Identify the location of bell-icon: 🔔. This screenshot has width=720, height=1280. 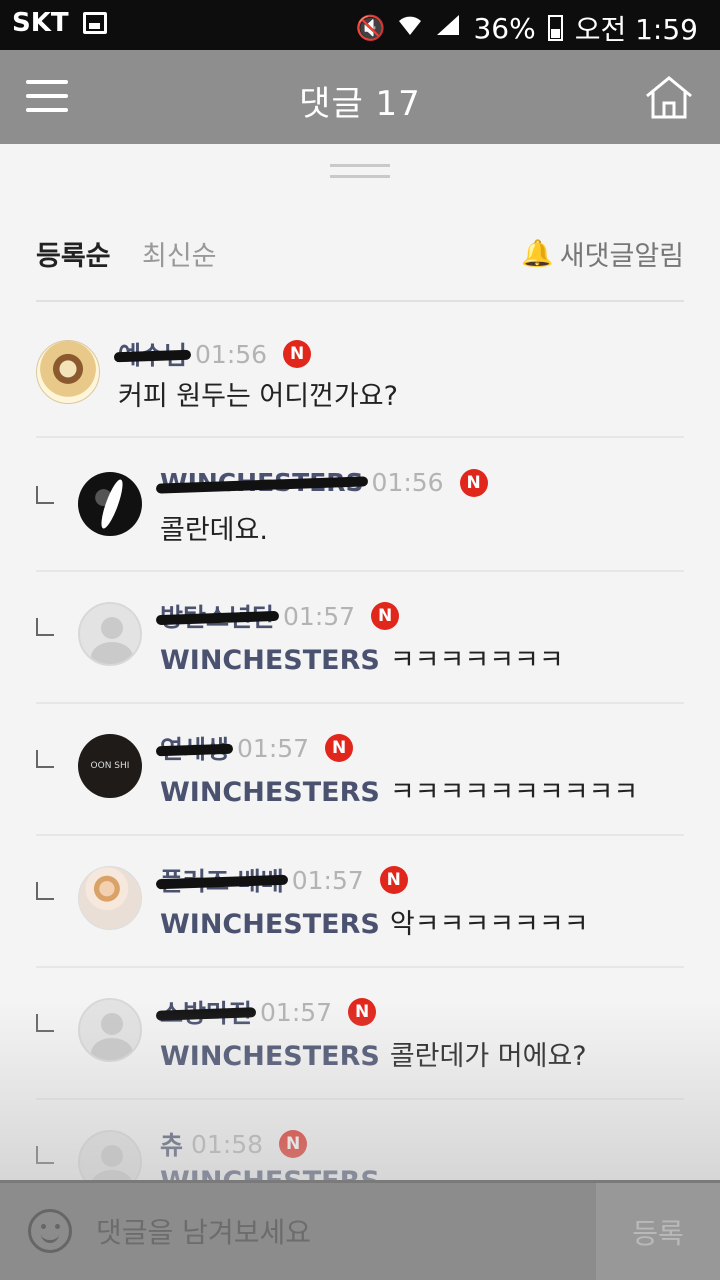
(537, 253).